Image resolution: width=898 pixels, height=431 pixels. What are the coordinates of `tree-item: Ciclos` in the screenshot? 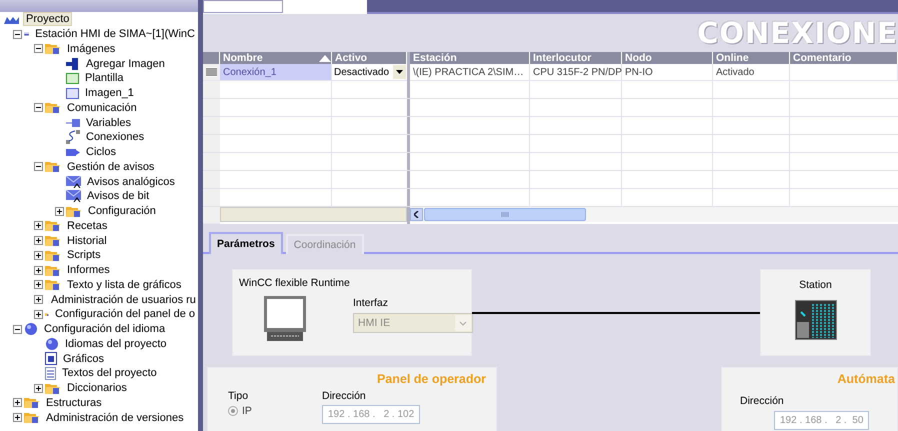 It's located at (101, 152).